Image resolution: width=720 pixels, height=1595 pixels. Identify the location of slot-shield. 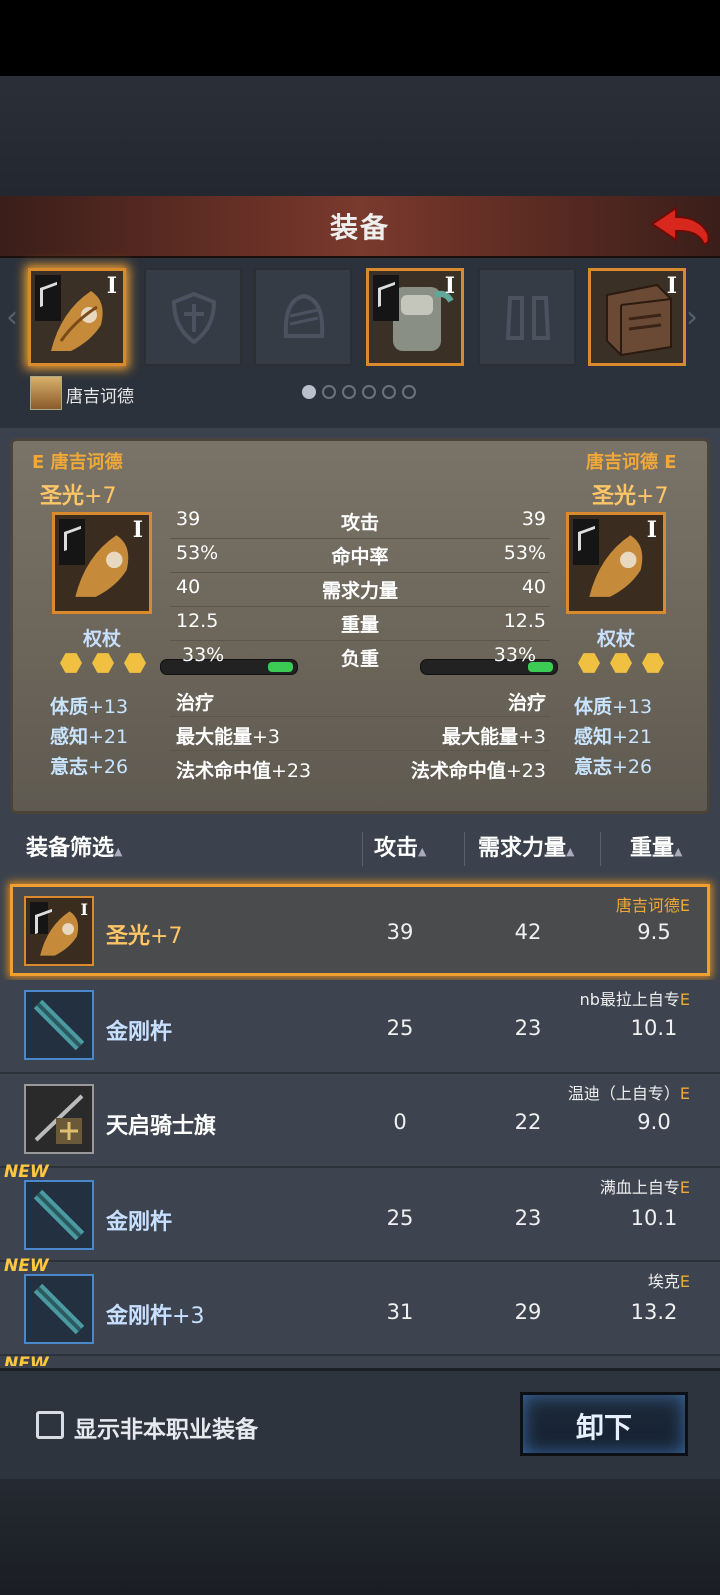
(193, 317).